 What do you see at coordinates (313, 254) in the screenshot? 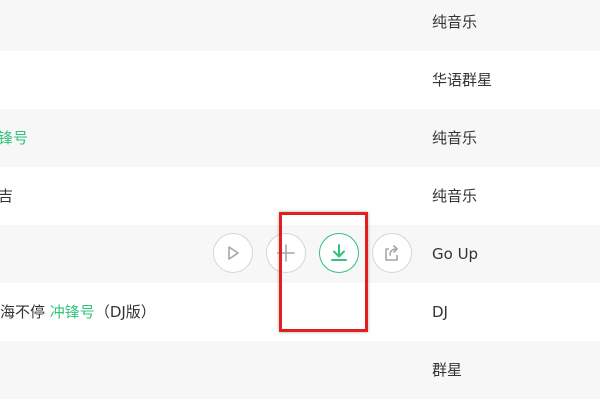
I see `song-actions` at bounding box center [313, 254].